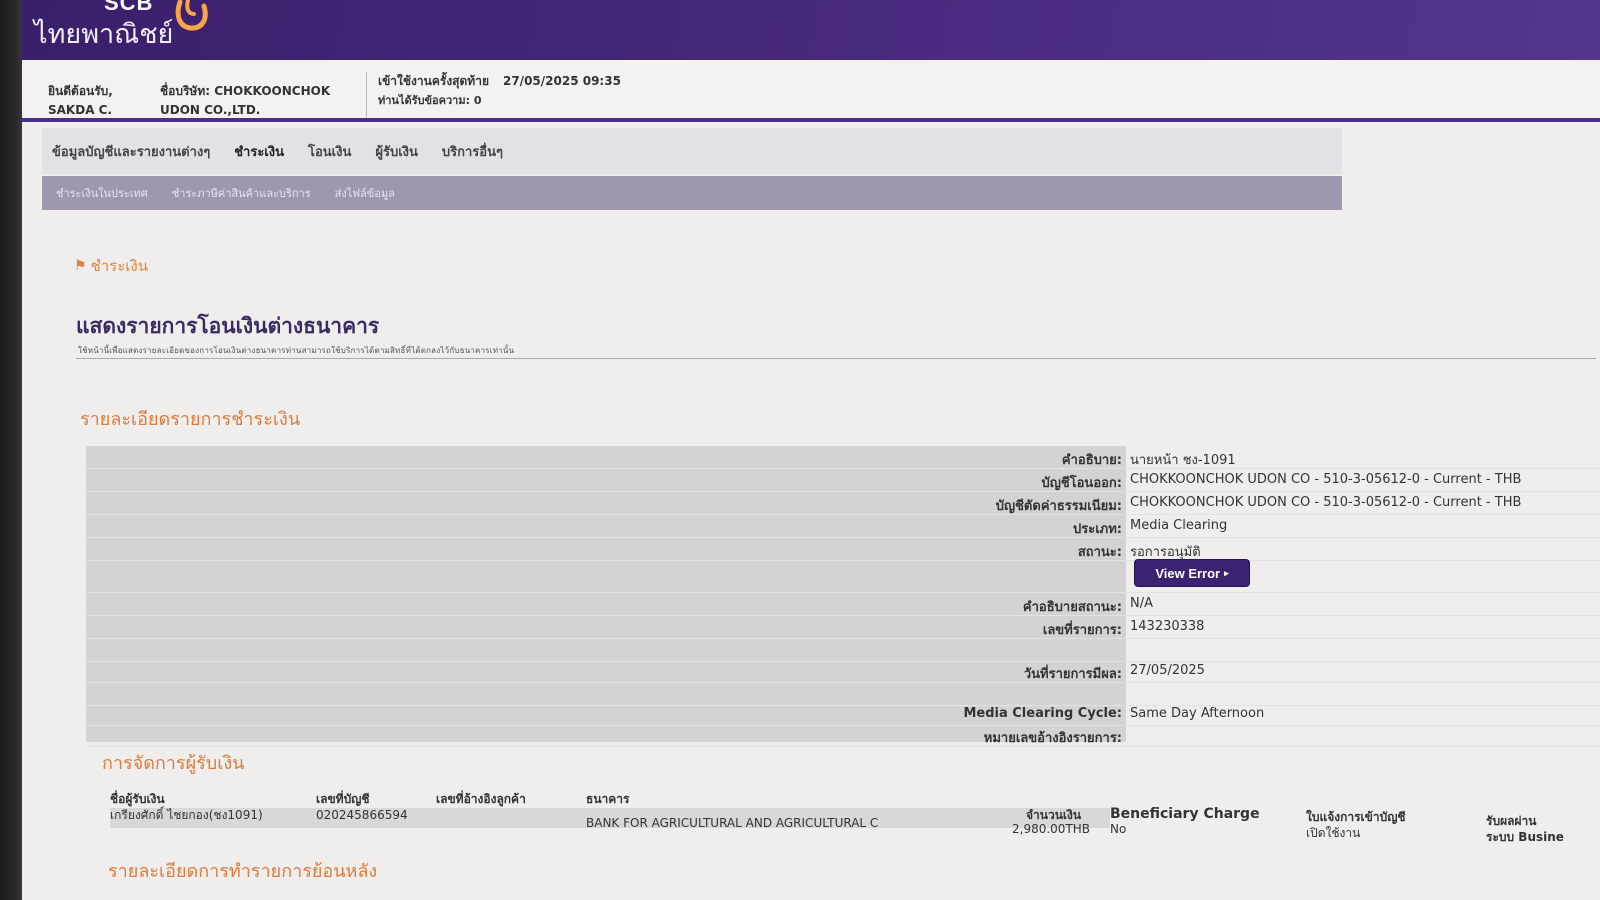 The height and width of the screenshot is (900, 1600). What do you see at coordinates (1099, 552) in the screenshot?
I see `detail-label: สถานะ:` at bounding box center [1099, 552].